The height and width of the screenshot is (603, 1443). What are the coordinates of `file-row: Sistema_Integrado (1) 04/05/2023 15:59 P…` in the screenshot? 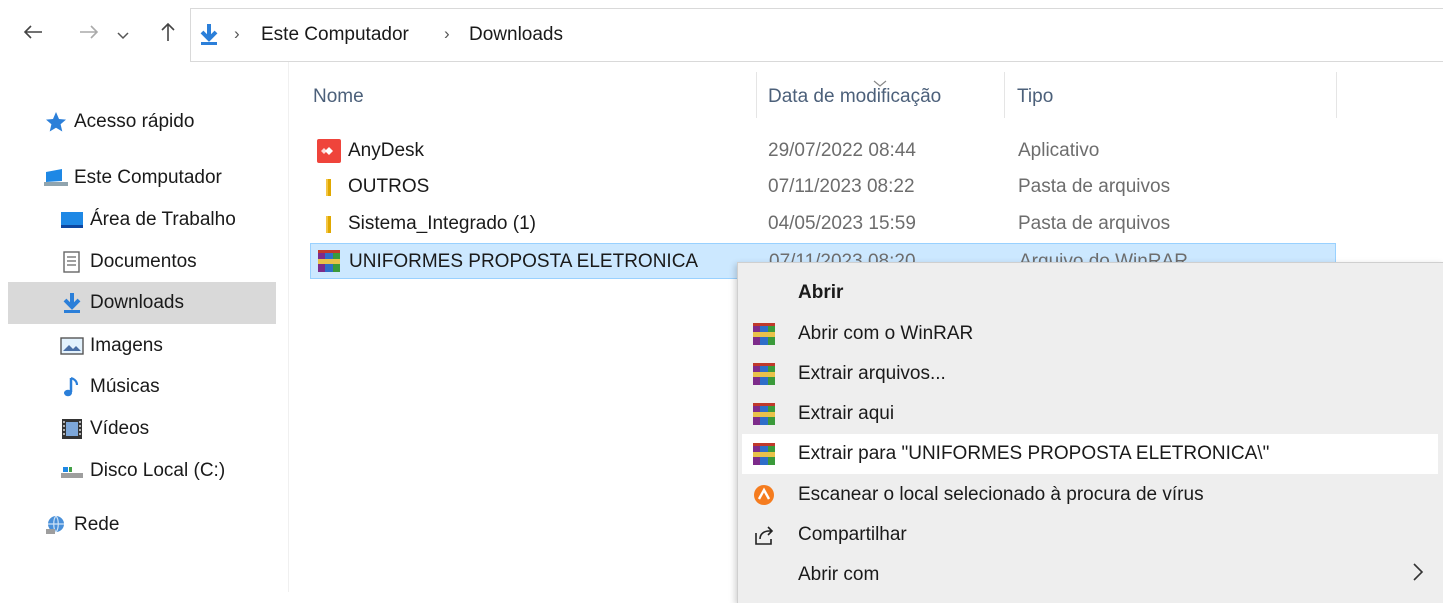 It's located at (823, 224).